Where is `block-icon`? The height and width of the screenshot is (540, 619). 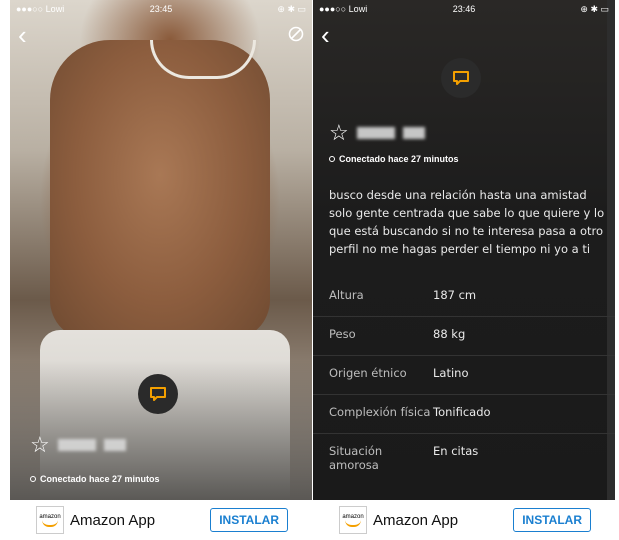 block-icon is located at coordinates (296, 34).